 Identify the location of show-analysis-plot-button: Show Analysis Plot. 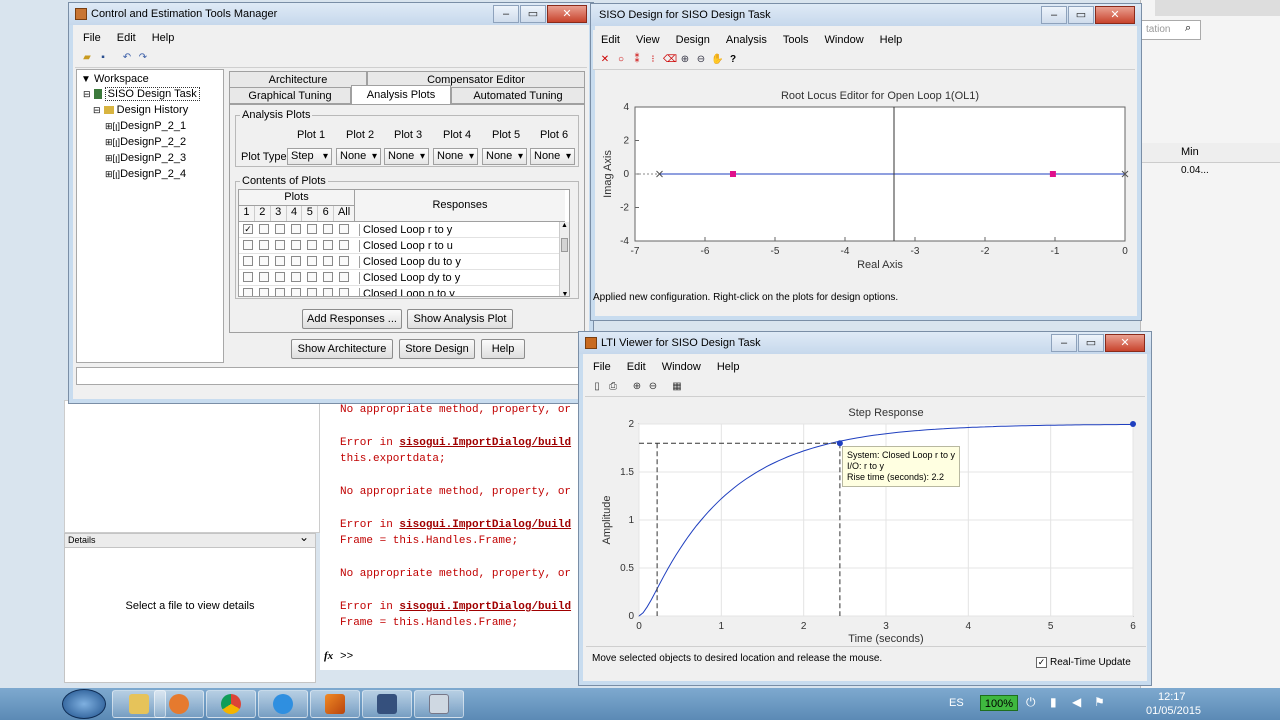
(460, 319).